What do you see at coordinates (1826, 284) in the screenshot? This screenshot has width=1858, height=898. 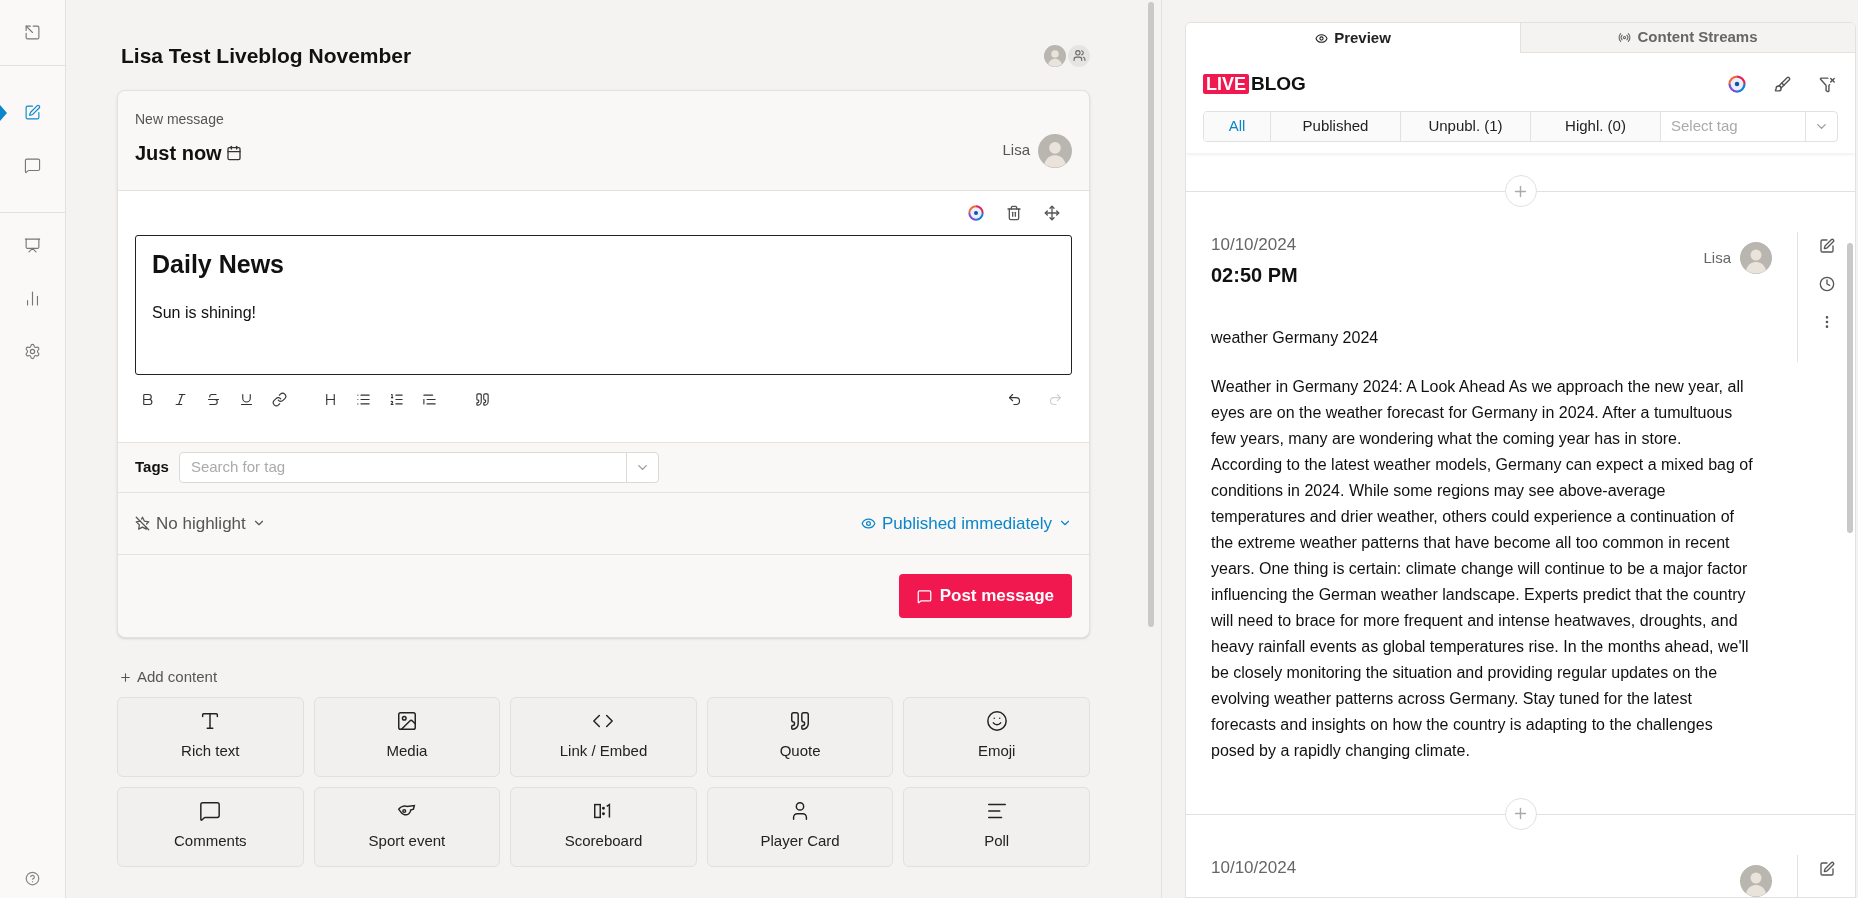 I see `clock-icon` at bounding box center [1826, 284].